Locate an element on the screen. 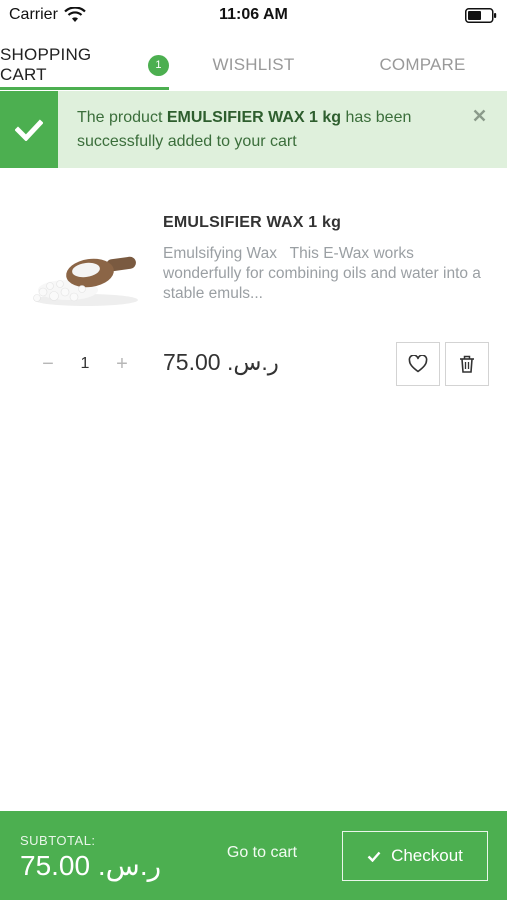 Image resolution: width=507 pixels, height=900 pixels. notification-product: EMULSIFIER WAX 1 kg is located at coordinates (254, 117).